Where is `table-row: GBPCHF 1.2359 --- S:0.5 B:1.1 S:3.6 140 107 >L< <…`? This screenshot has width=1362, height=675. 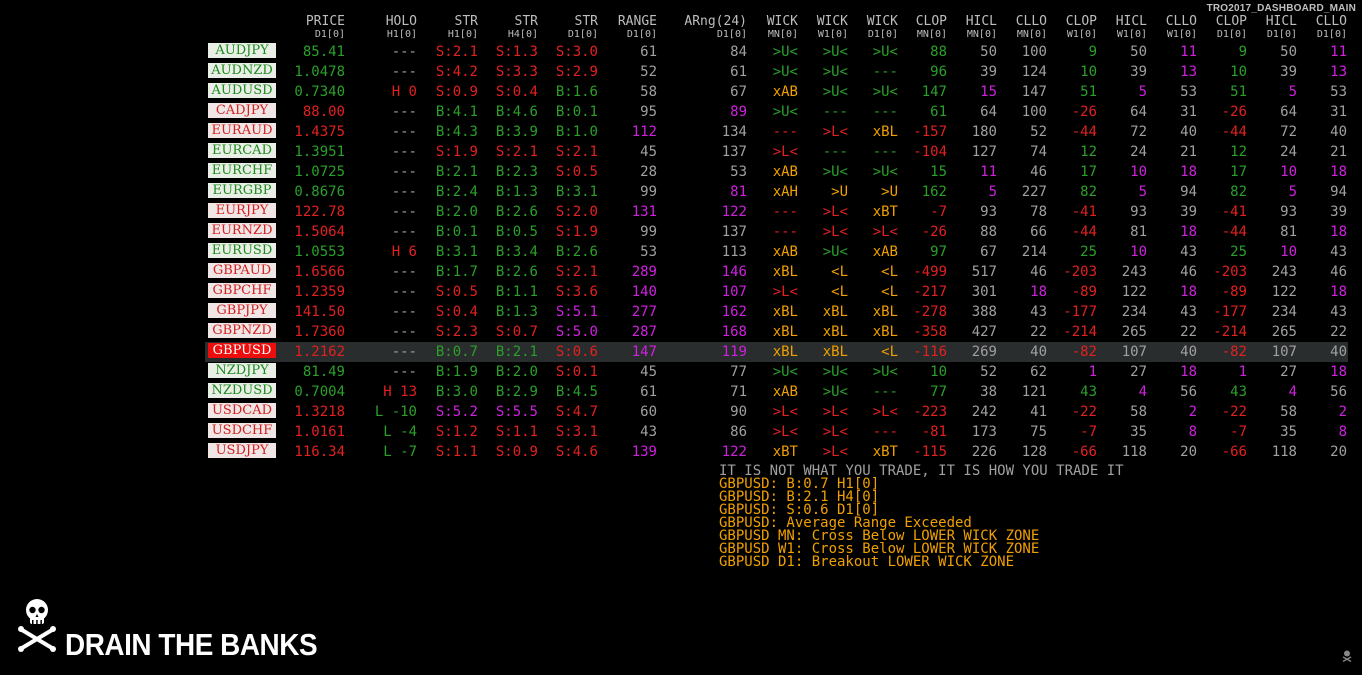
table-row: GBPCHF 1.2359 --- S:0.5 B:1.1 S:3.6 140 107 >L< <… is located at coordinates (681, 292).